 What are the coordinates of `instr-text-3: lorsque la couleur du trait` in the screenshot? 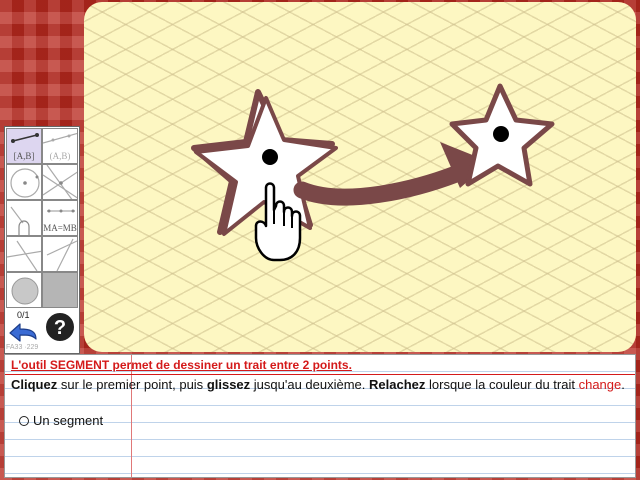 It's located at (502, 384).